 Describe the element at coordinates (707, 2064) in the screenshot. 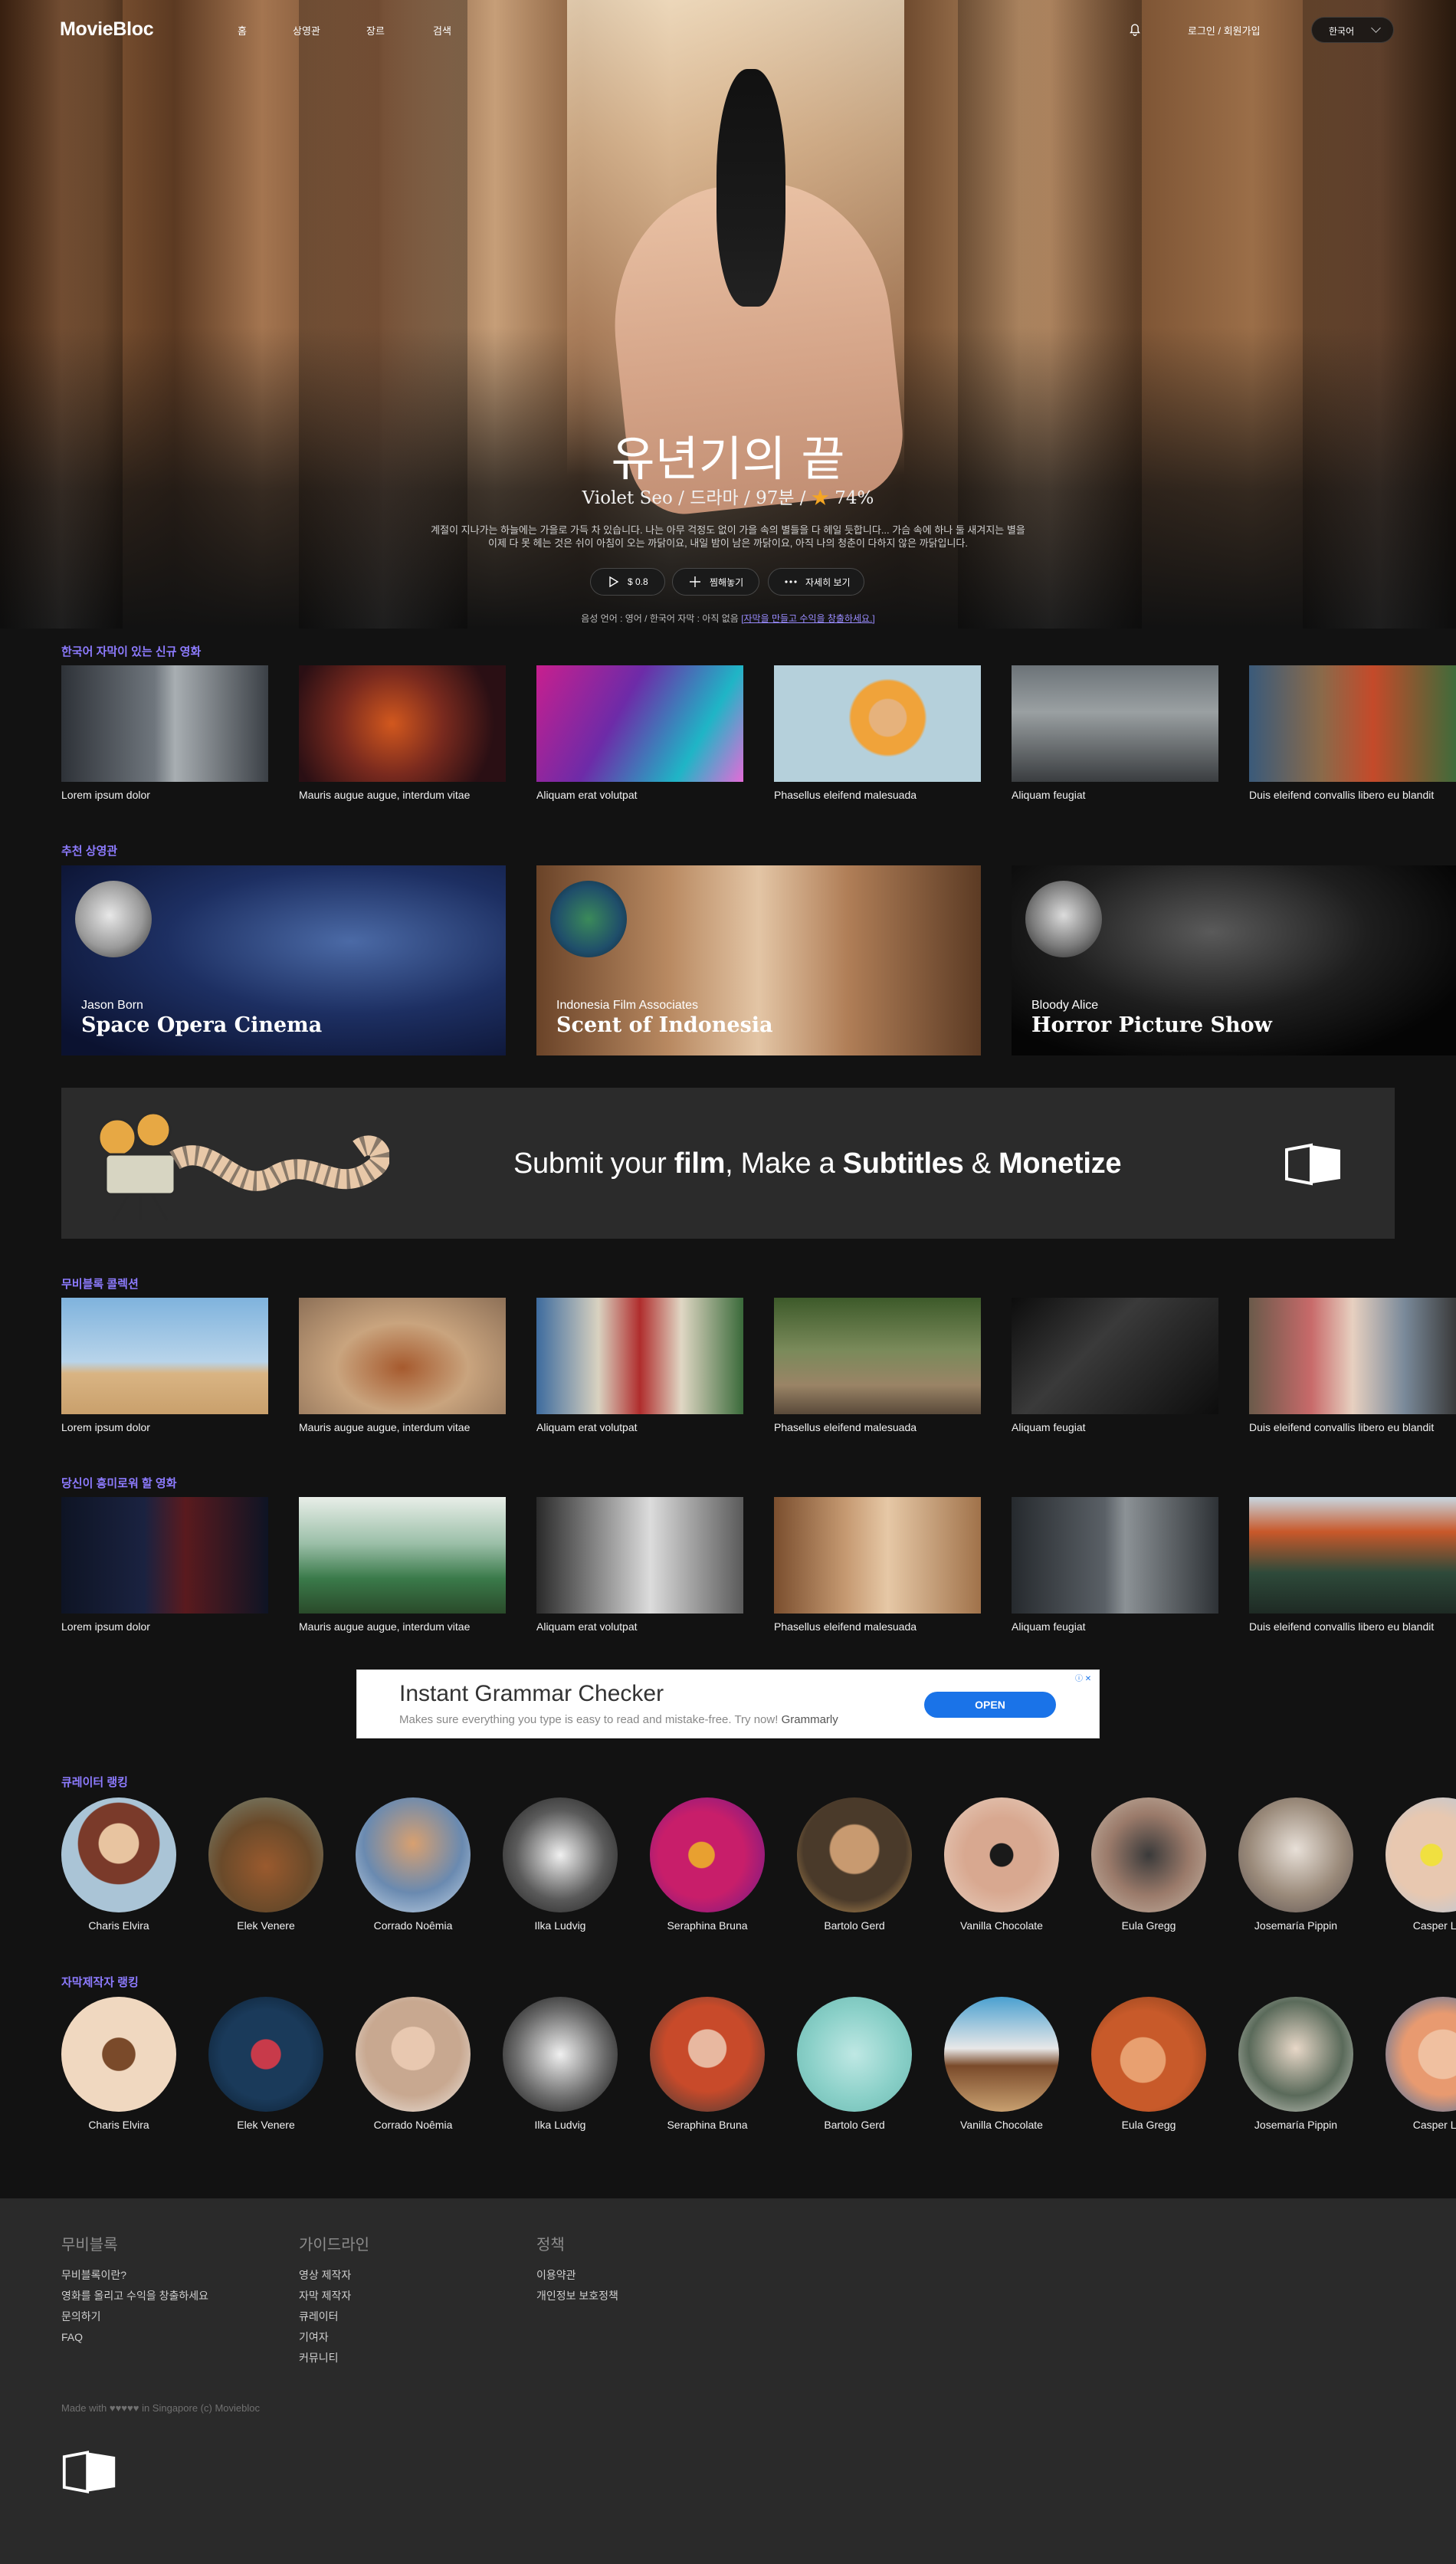

I see `subtitler-item: Seraphina Bruna` at that location.